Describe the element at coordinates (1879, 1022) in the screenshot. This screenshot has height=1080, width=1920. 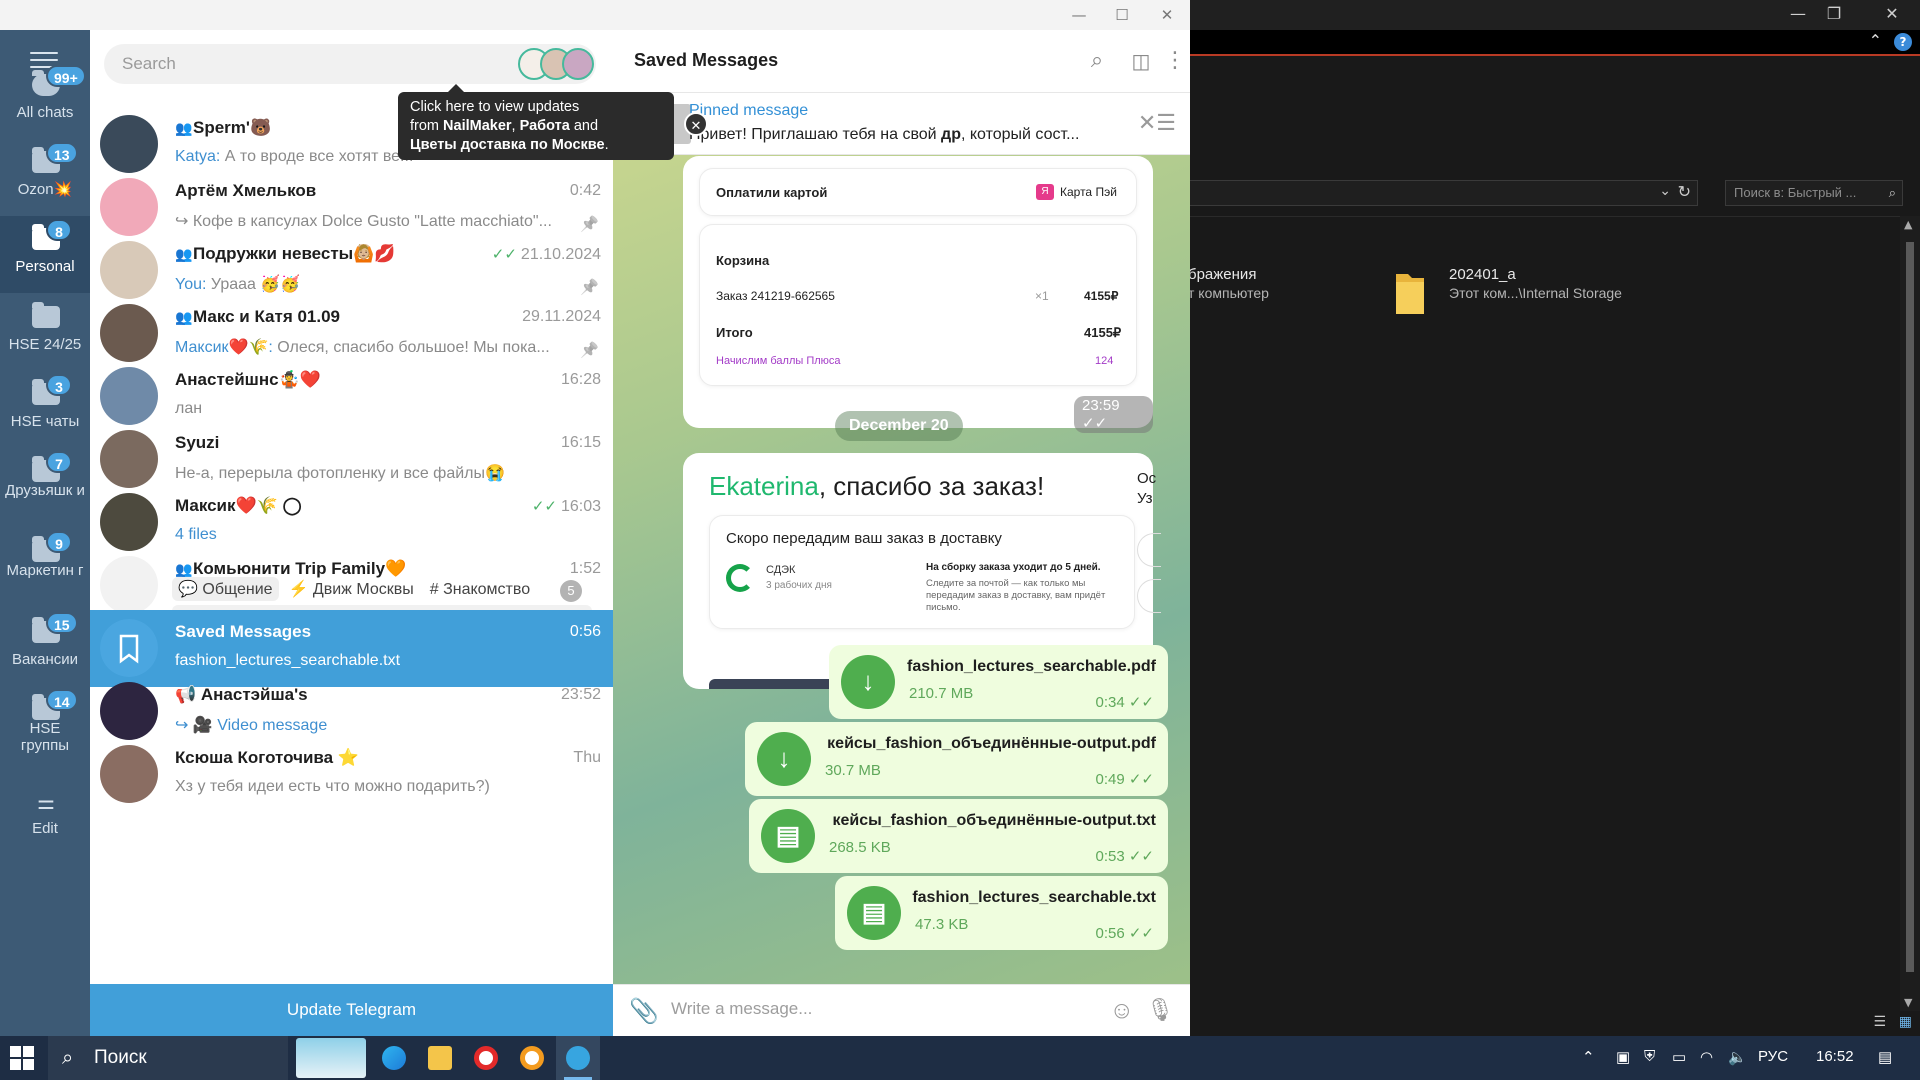
I see `details-view-icon: ☰` at that location.